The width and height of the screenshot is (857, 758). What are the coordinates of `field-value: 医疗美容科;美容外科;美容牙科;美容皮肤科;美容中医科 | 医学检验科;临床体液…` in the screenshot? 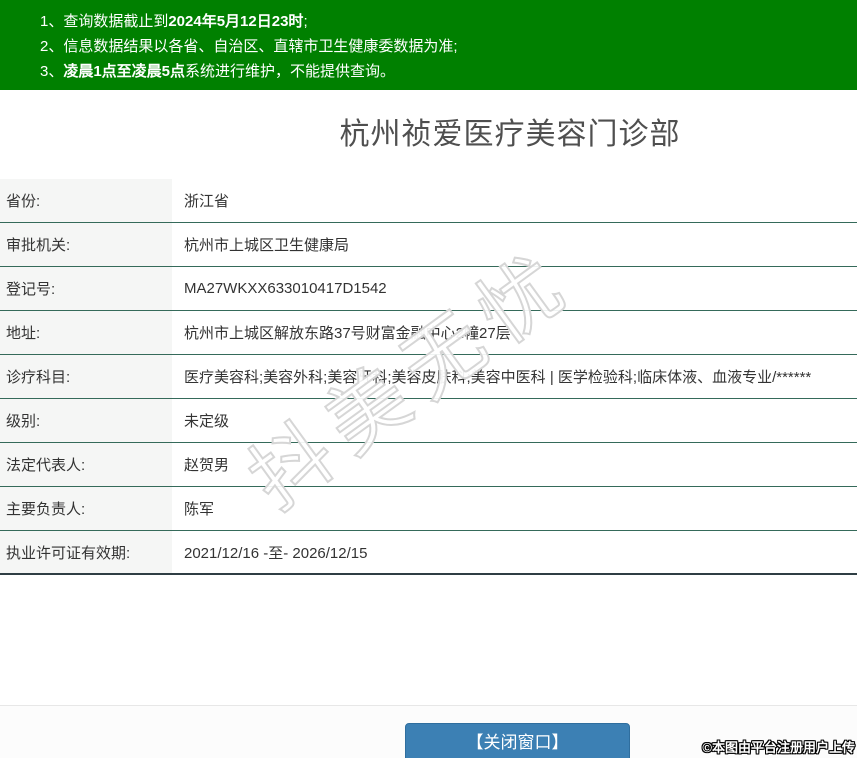 It's located at (498, 377).